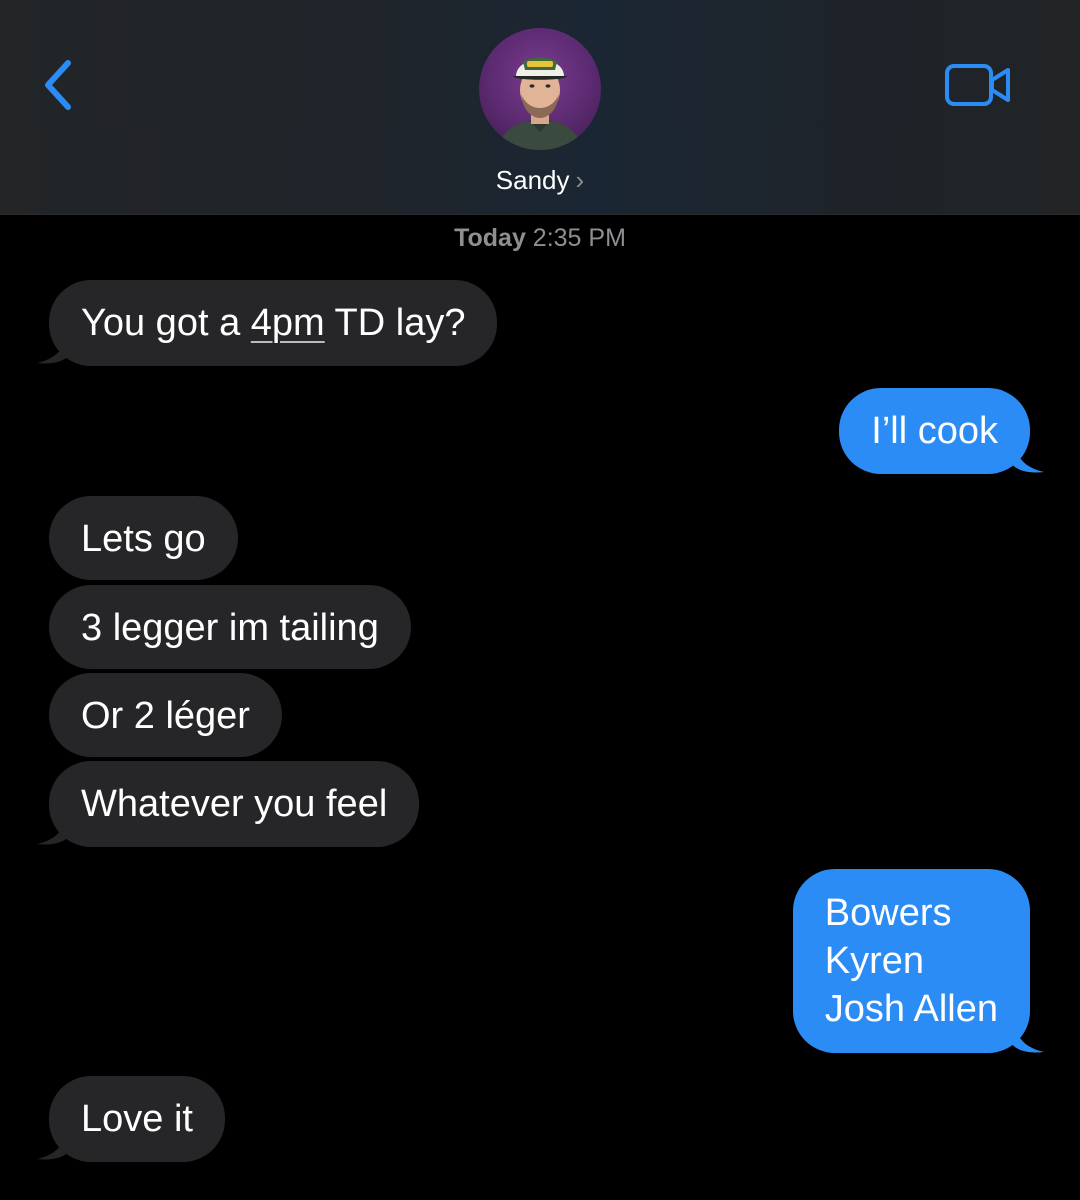 This screenshot has width=1080, height=1200. I want to click on message-line: Josh Allen, so click(911, 1009).